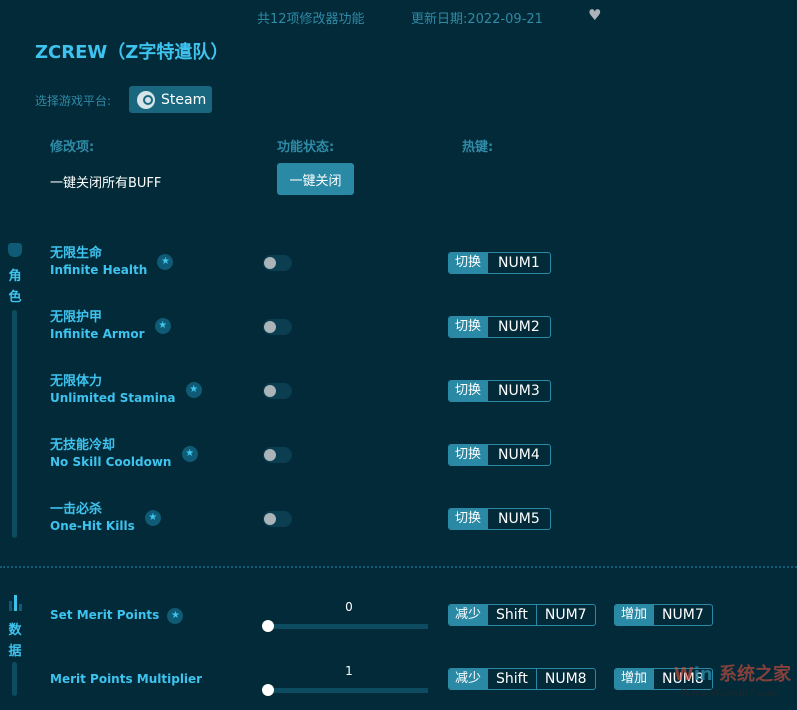  What do you see at coordinates (518, 519) in the screenshot?
I see `hotkey-key: NUM5` at bounding box center [518, 519].